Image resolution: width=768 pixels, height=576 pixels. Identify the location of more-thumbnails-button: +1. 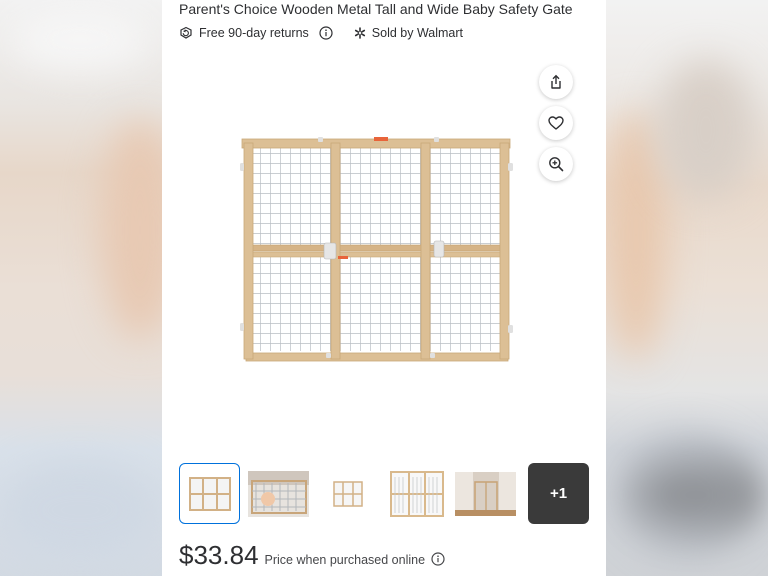
(558, 493).